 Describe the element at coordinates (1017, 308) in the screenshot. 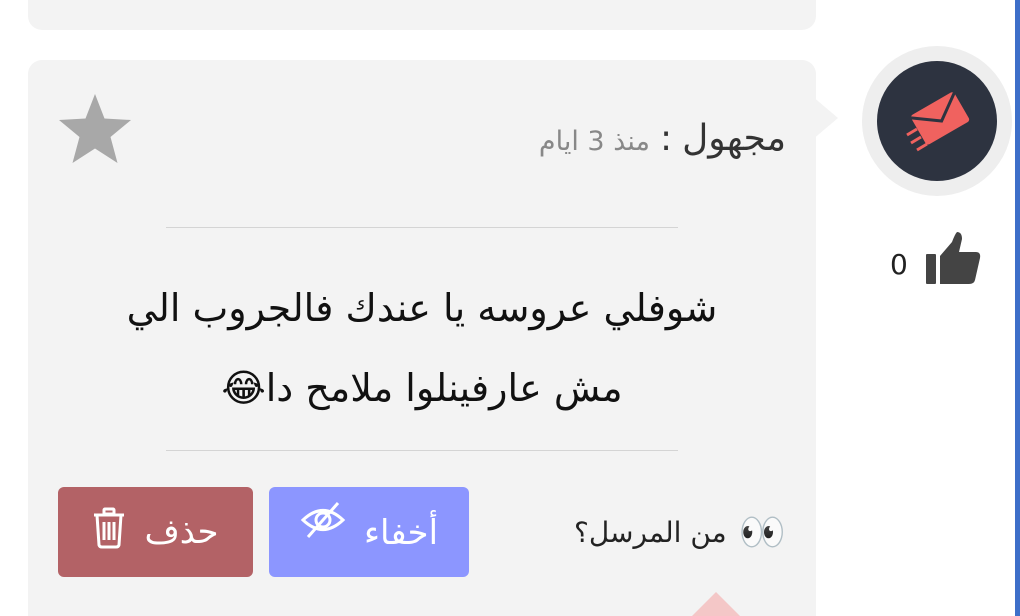

I see `scroll-edge` at that location.